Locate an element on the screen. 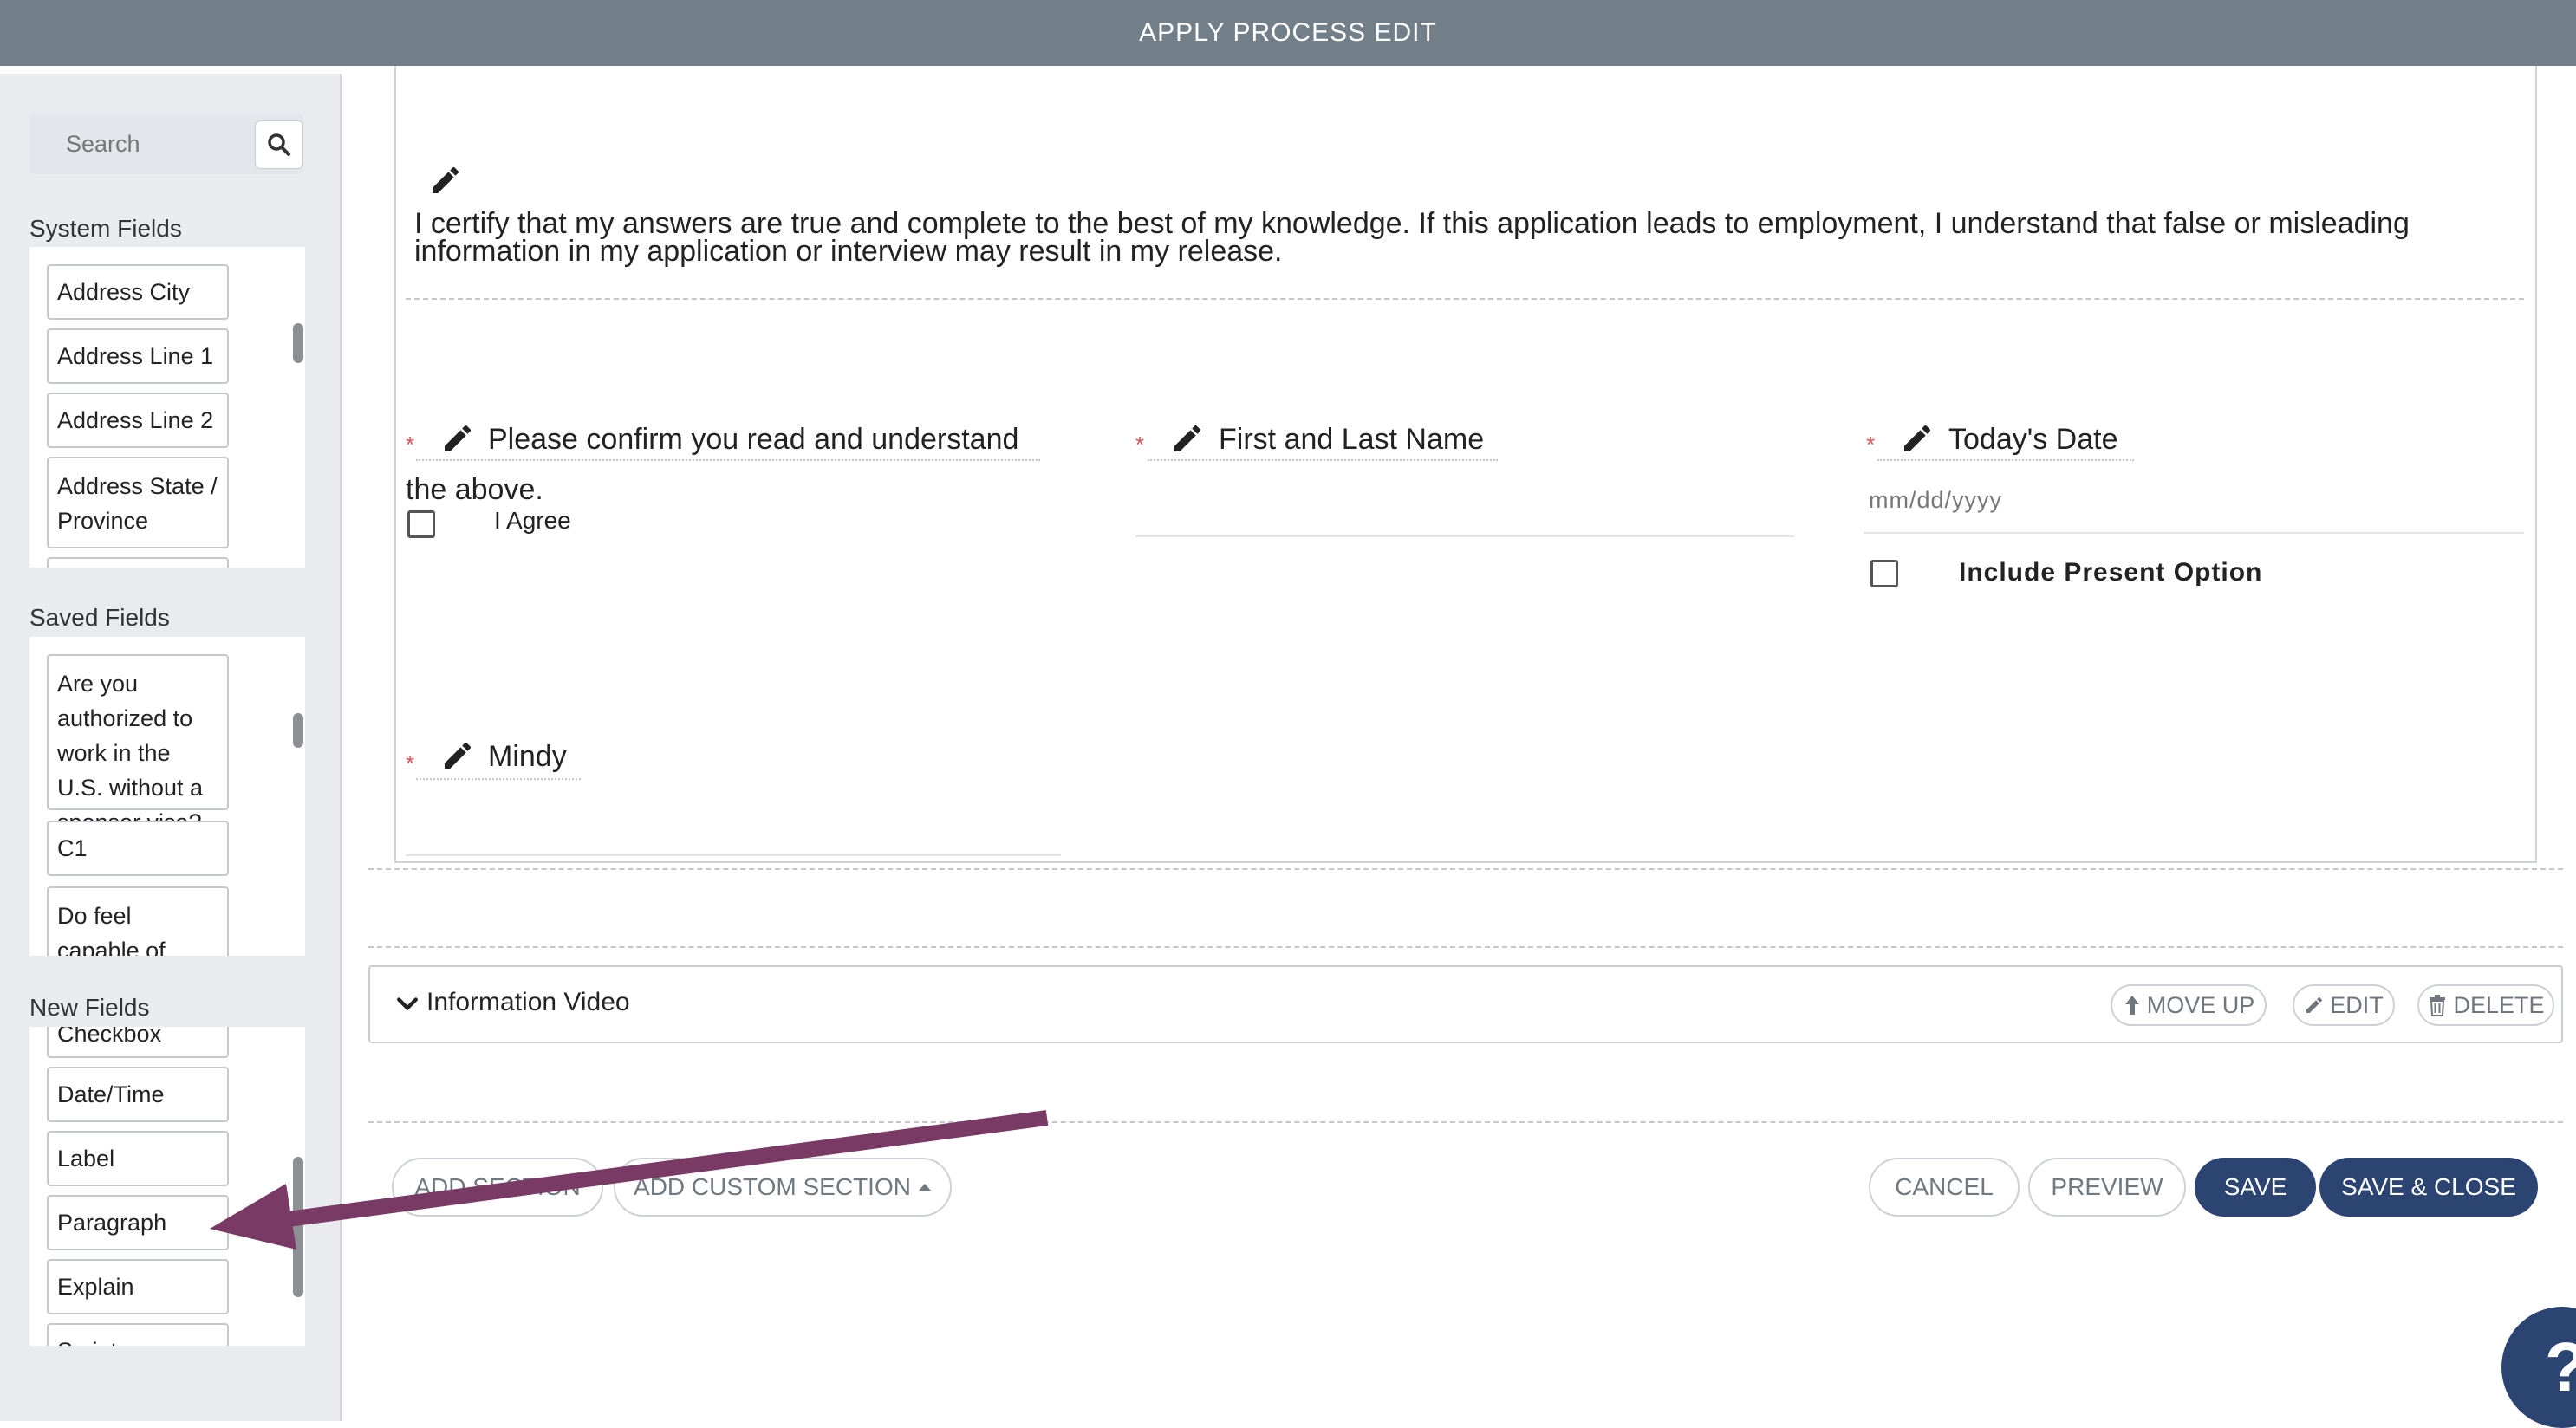 Image resolution: width=2576 pixels, height=1428 pixels. help-label: ? is located at coordinates (2560, 1367).